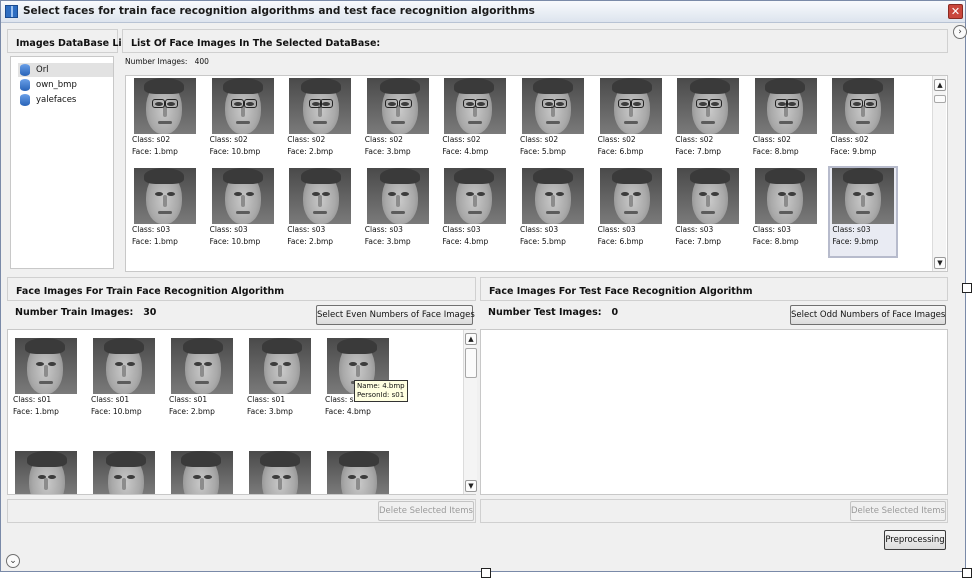 This screenshot has height=582, width=972. I want to click on face-thumbnail: Class: s02 Face: 6.bmp, so click(631, 122).